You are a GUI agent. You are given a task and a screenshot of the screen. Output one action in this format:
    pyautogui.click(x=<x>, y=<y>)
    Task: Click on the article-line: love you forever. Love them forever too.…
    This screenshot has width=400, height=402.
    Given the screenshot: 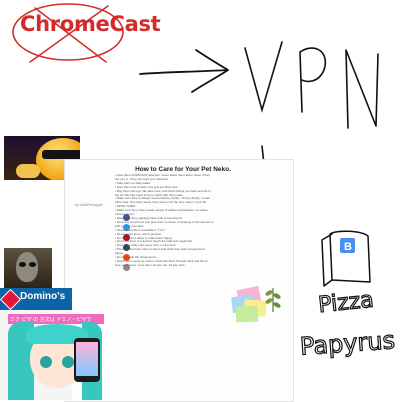 What is the action you would take?
    pyautogui.click(x=150, y=265)
    